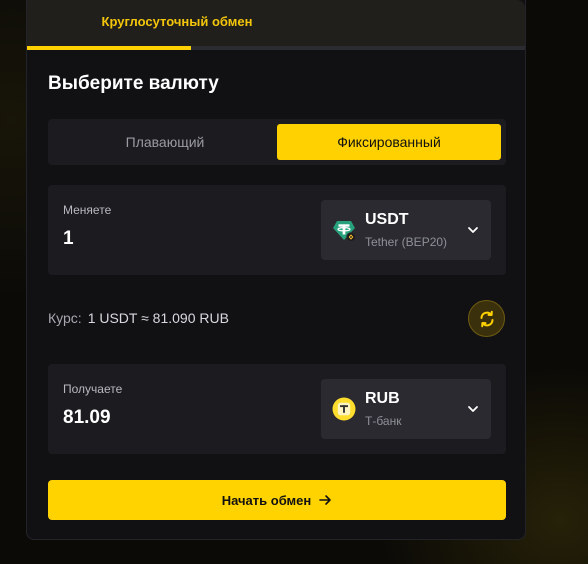 The width and height of the screenshot is (588, 564). I want to click on start-exchange-button: Начать обмен, so click(277, 500).